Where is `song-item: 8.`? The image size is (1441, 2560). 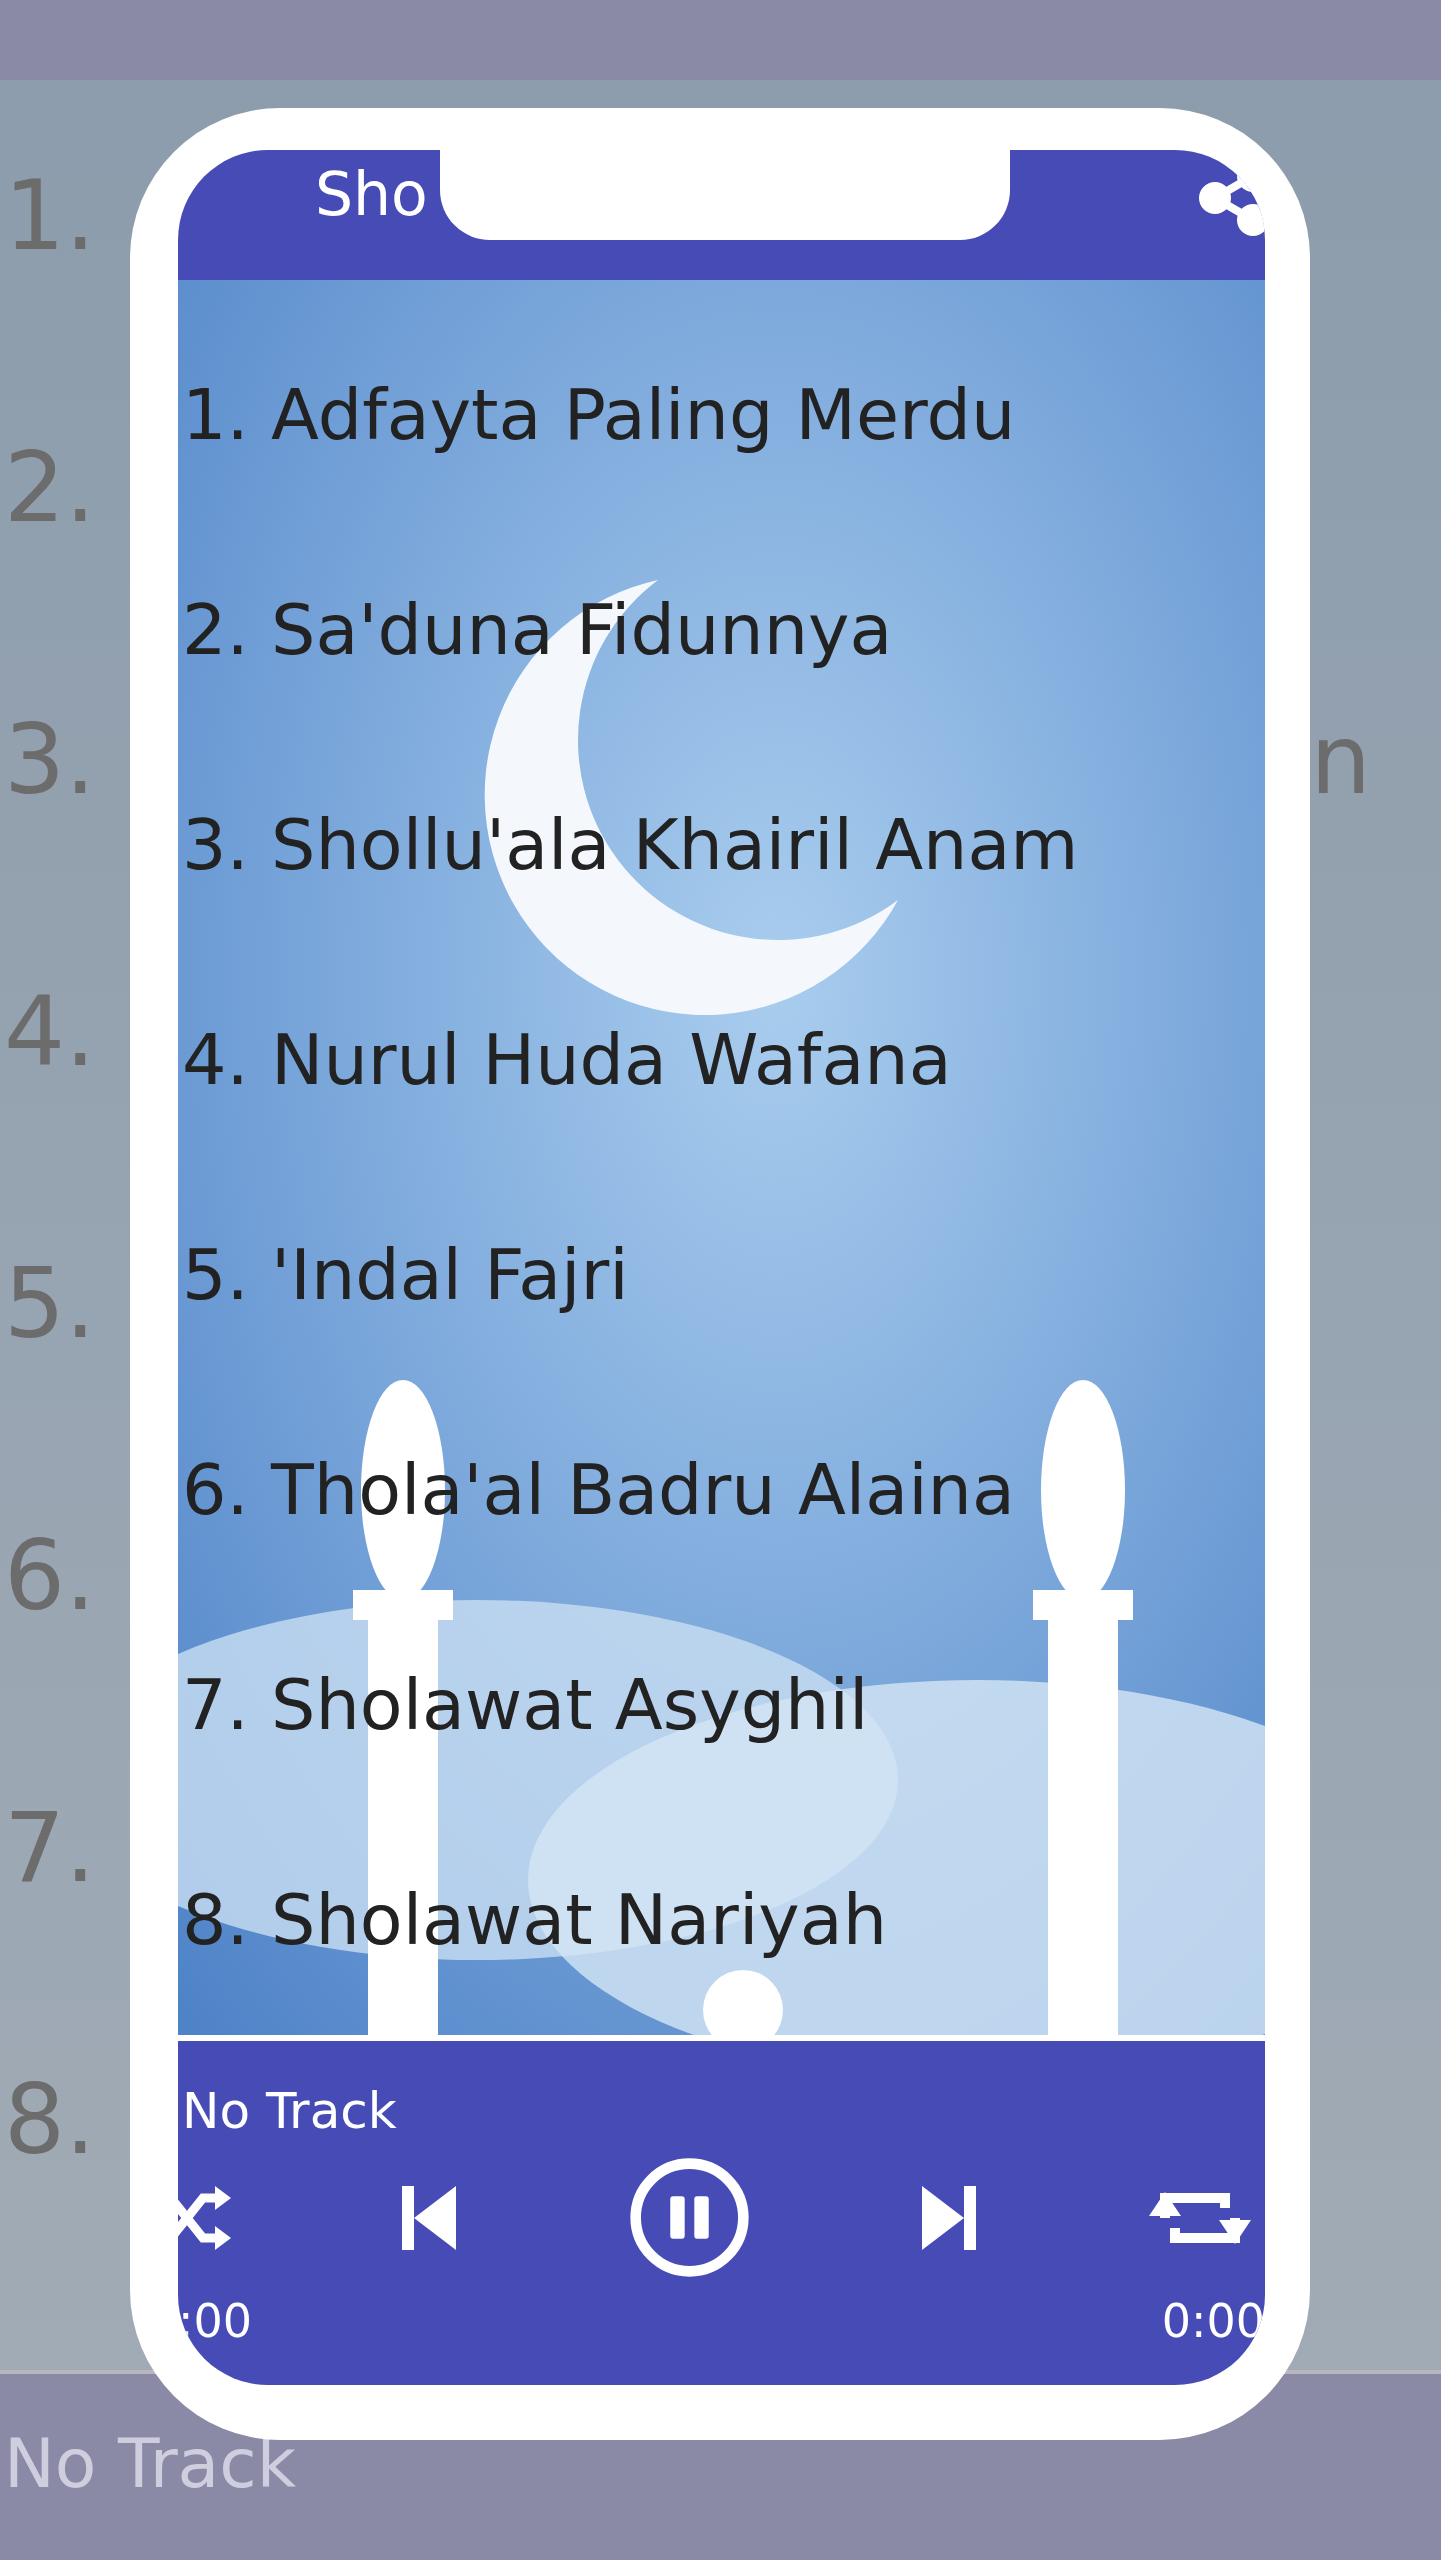 song-item: 8. is located at coordinates (49, 2120).